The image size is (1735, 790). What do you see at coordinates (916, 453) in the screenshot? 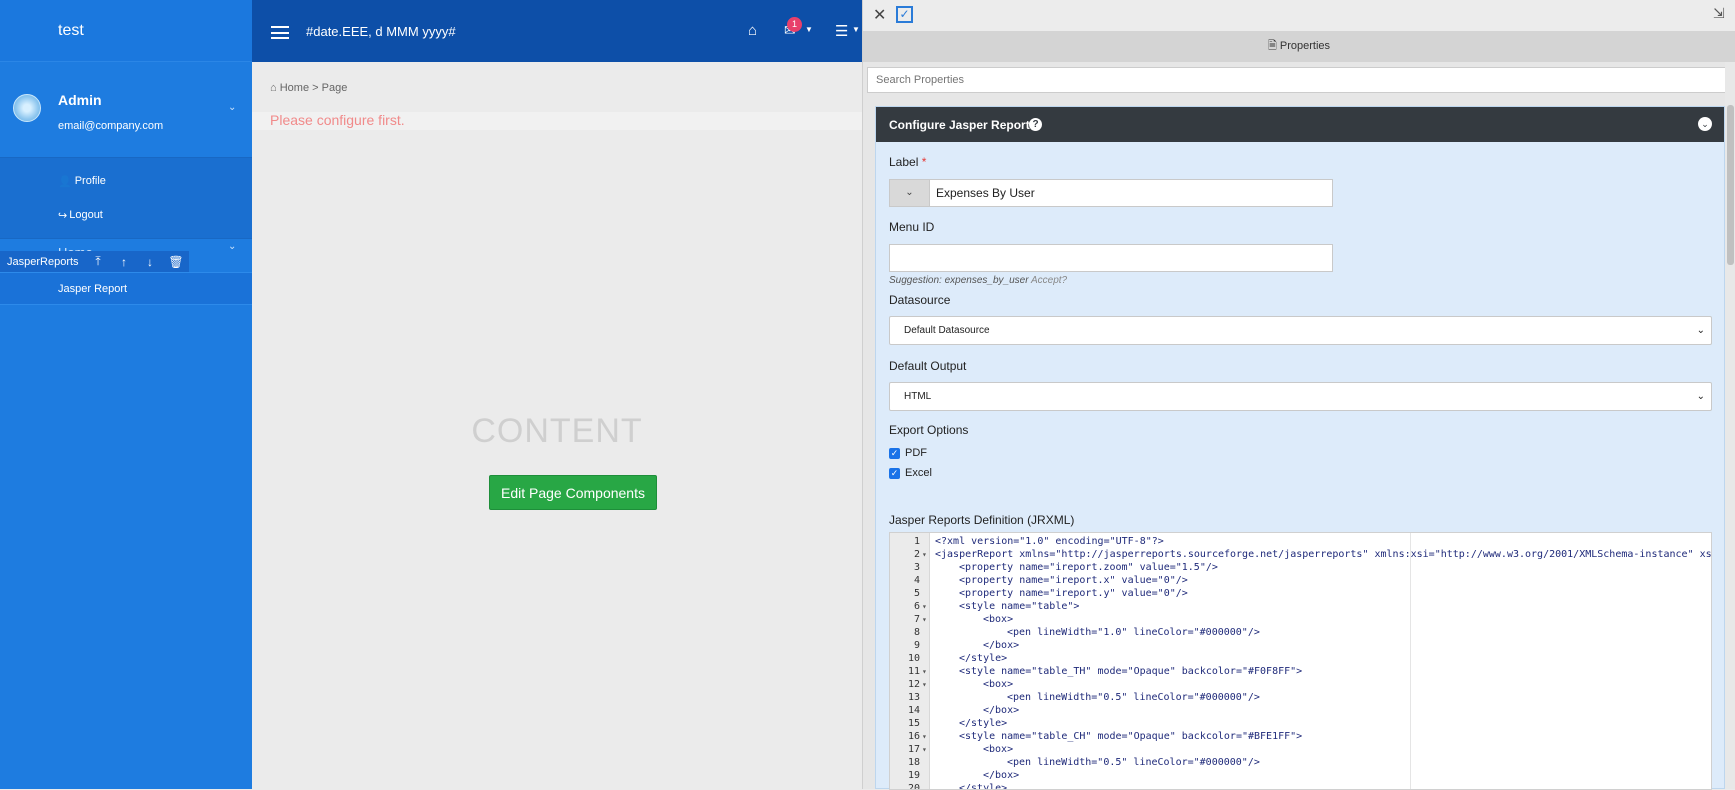
I see `pdf-label: PDF` at bounding box center [916, 453].